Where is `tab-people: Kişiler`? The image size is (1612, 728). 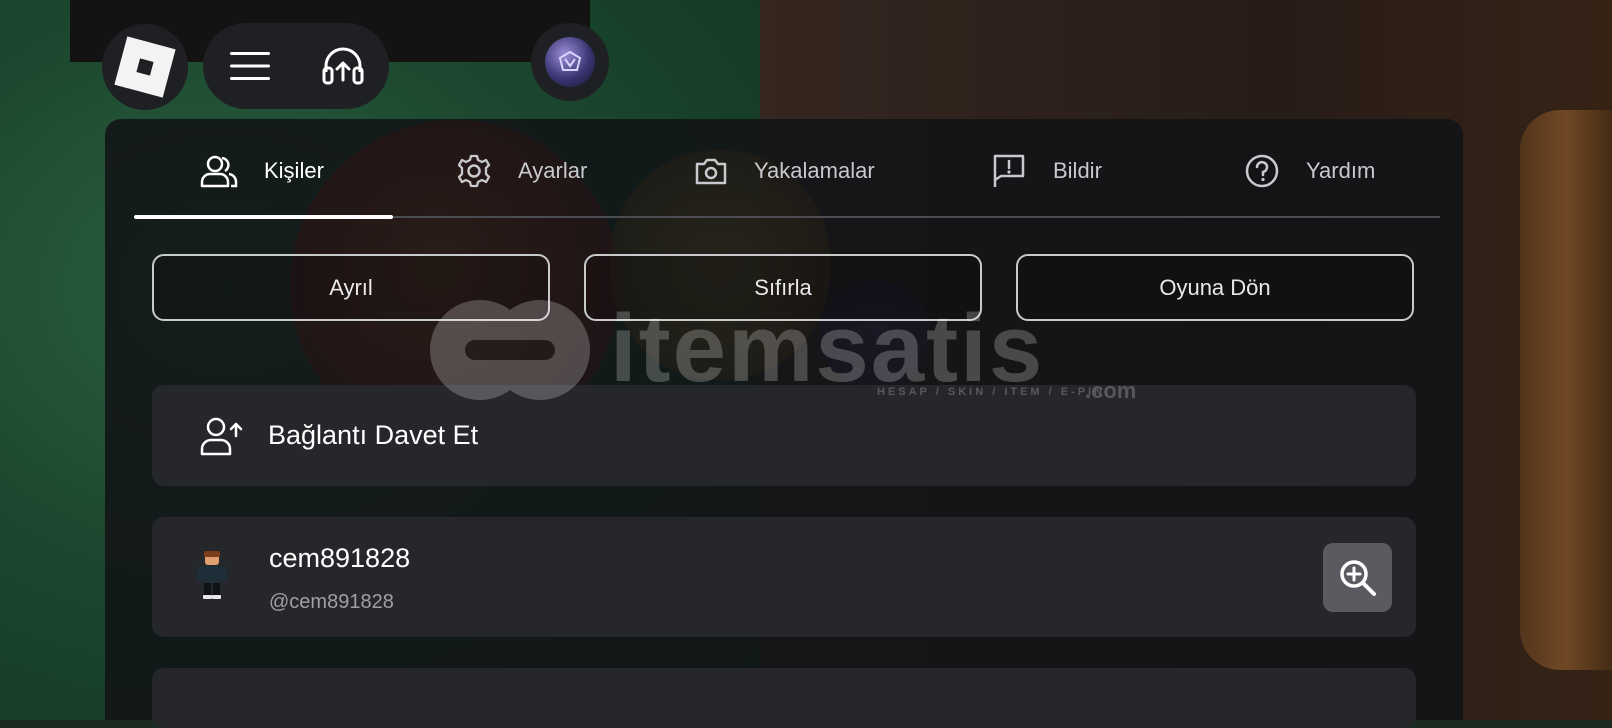 tab-people: Kişiler is located at coordinates (262, 171).